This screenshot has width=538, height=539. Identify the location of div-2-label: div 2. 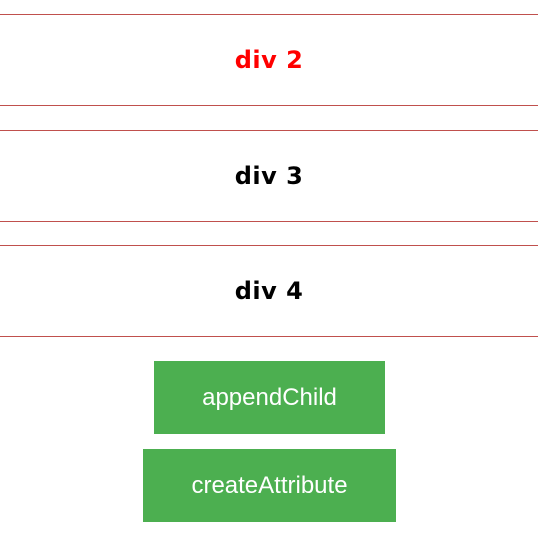
(269, 60).